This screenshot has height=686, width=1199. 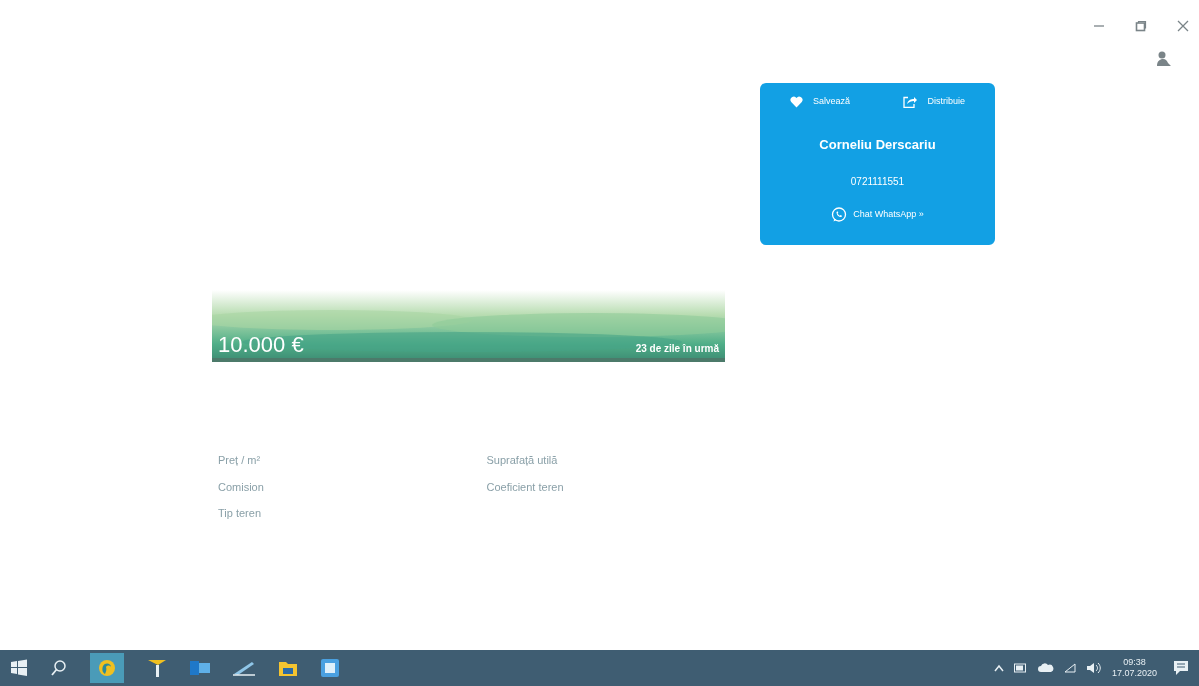 What do you see at coordinates (288, 668) in the screenshot?
I see `folder-icon` at bounding box center [288, 668].